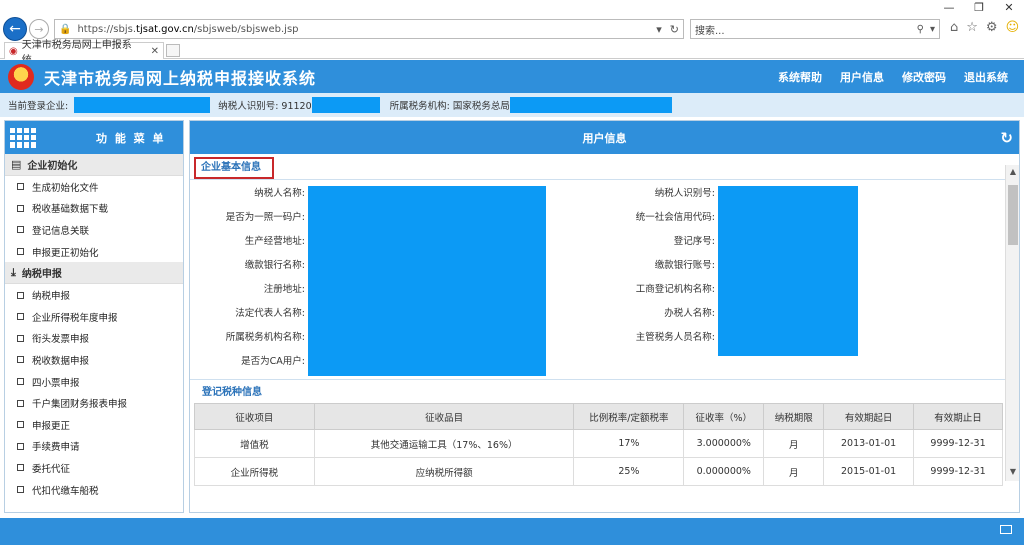  I want to click on mail-icon, so click(1006, 529).